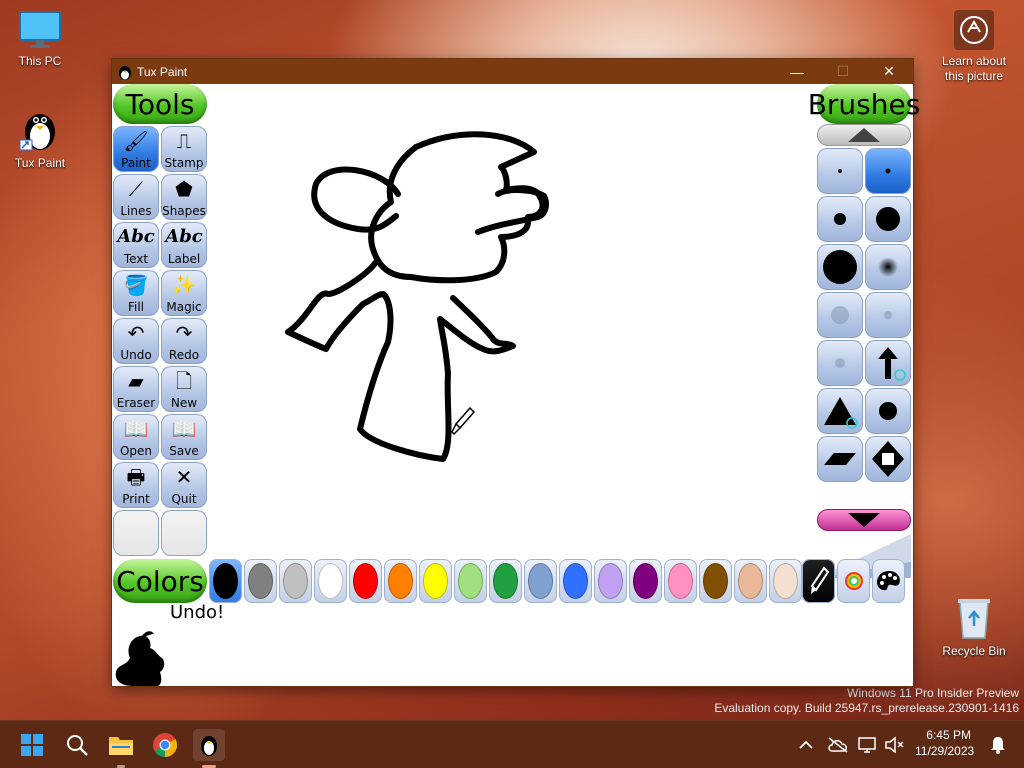 The image size is (1024, 768). Describe the element at coordinates (184, 403) in the screenshot. I see `tool-label: New` at that location.